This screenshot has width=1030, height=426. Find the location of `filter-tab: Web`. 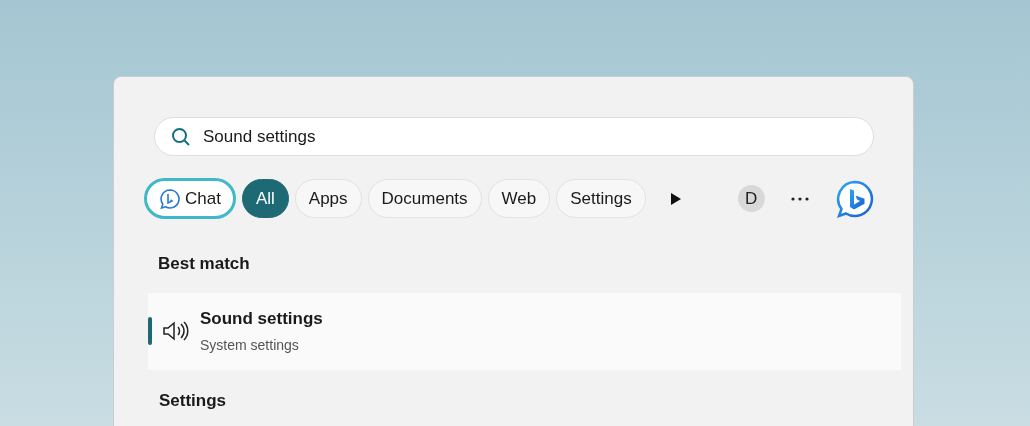

filter-tab: Web is located at coordinates (519, 198).